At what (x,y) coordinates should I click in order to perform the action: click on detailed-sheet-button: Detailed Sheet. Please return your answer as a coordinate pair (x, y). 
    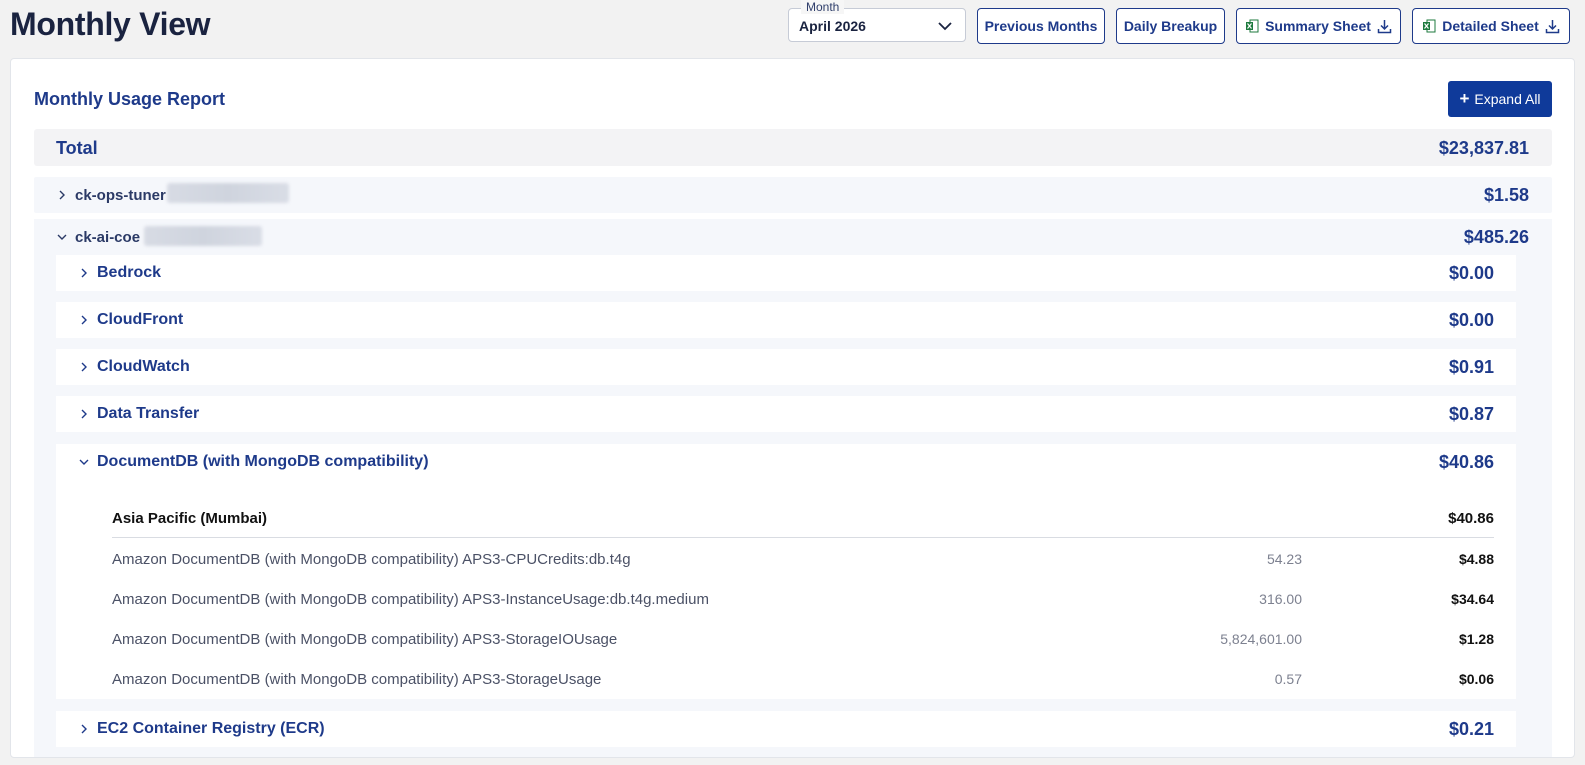
    Looking at the image, I should click on (1491, 26).